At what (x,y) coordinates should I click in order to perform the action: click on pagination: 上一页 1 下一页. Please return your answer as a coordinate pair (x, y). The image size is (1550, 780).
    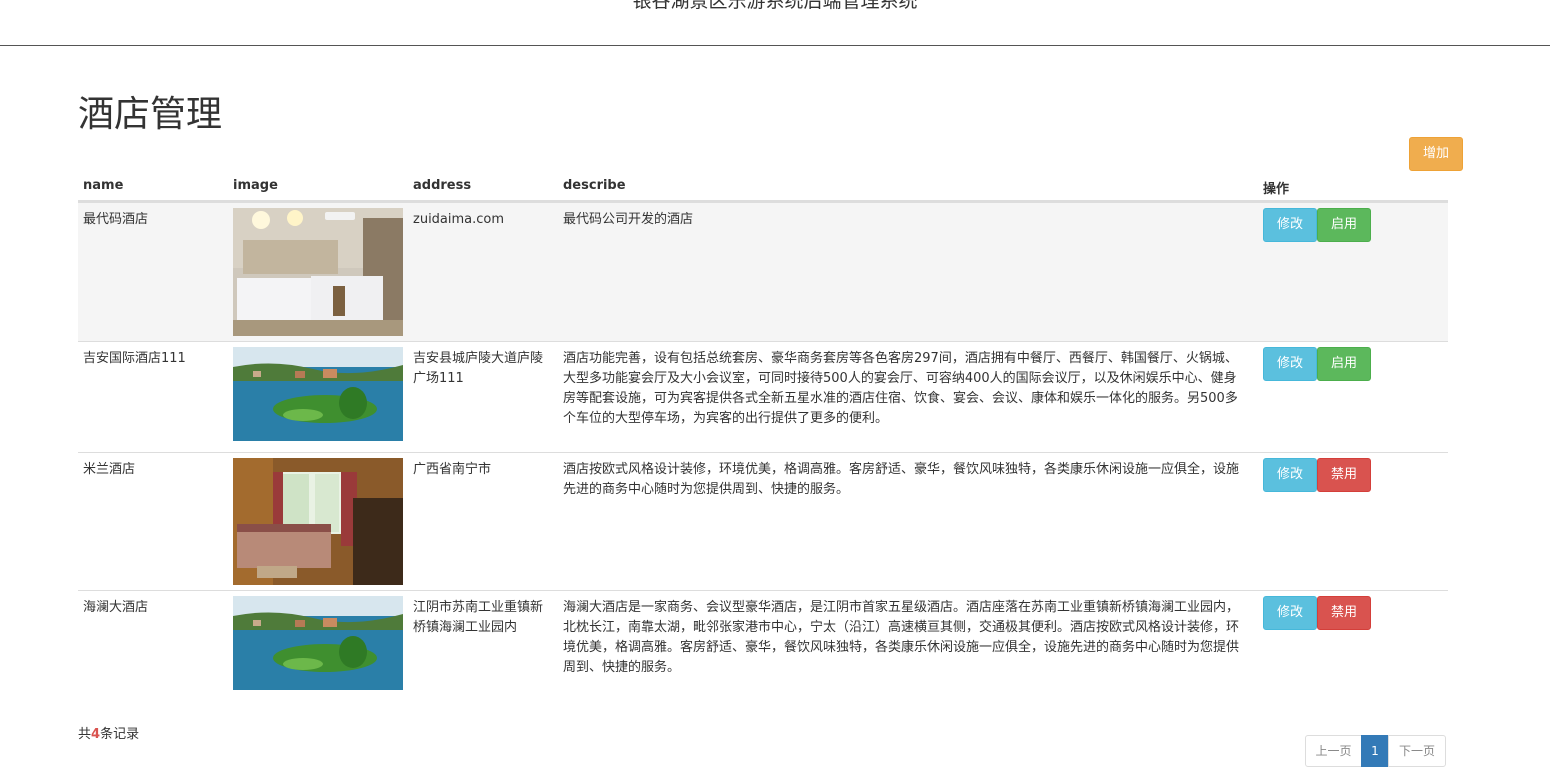
    Looking at the image, I should click on (1375, 751).